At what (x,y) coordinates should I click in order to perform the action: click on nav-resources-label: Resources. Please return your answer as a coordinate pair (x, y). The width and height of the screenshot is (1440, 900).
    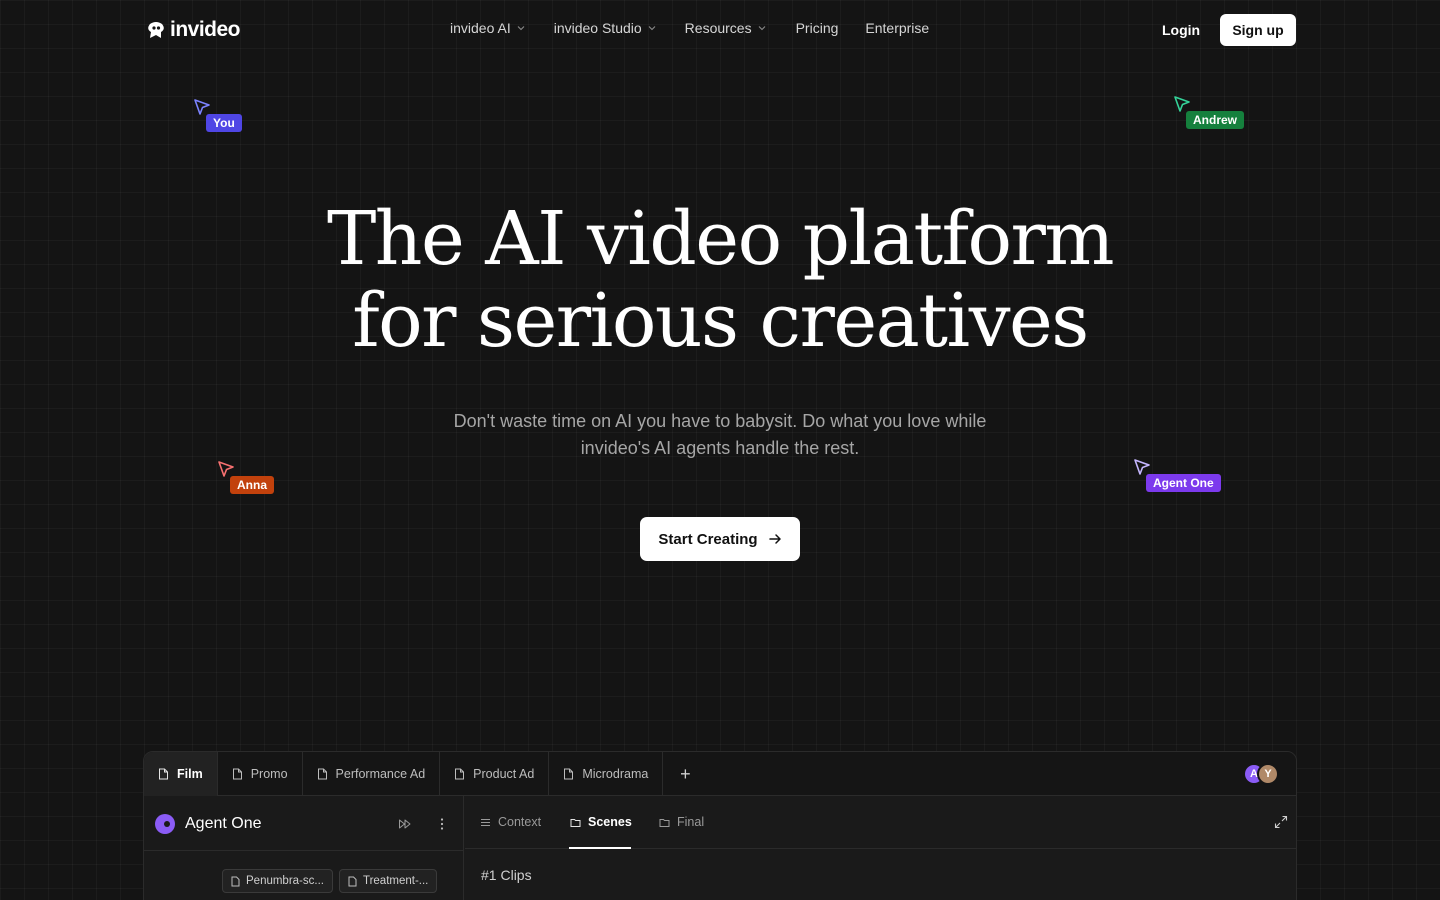
    Looking at the image, I should click on (718, 28).